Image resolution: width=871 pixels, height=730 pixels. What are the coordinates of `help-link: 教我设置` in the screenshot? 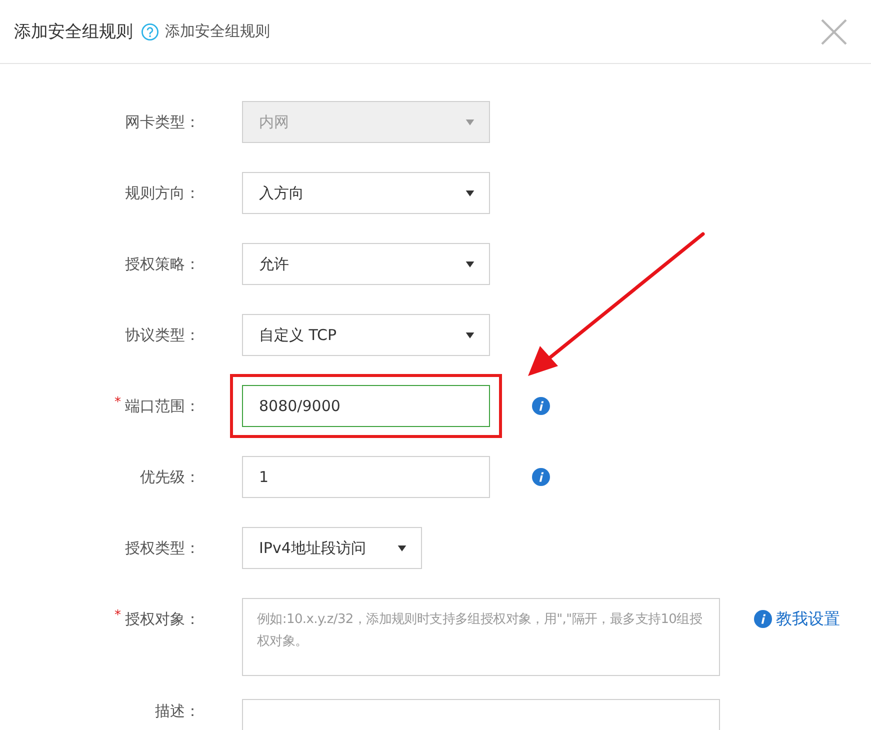 It's located at (812, 619).